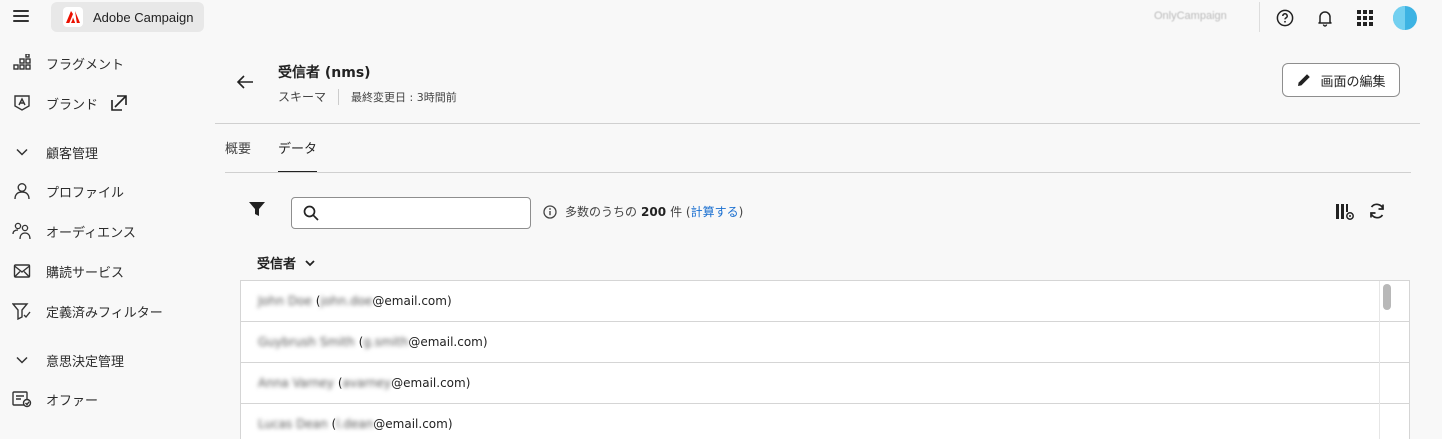 The width and height of the screenshot is (1442, 439). Describe the element at coordinates (404, 97) in the screenshot. I see `last-modified-label: 最終変更日 : 3時間前` at that location.